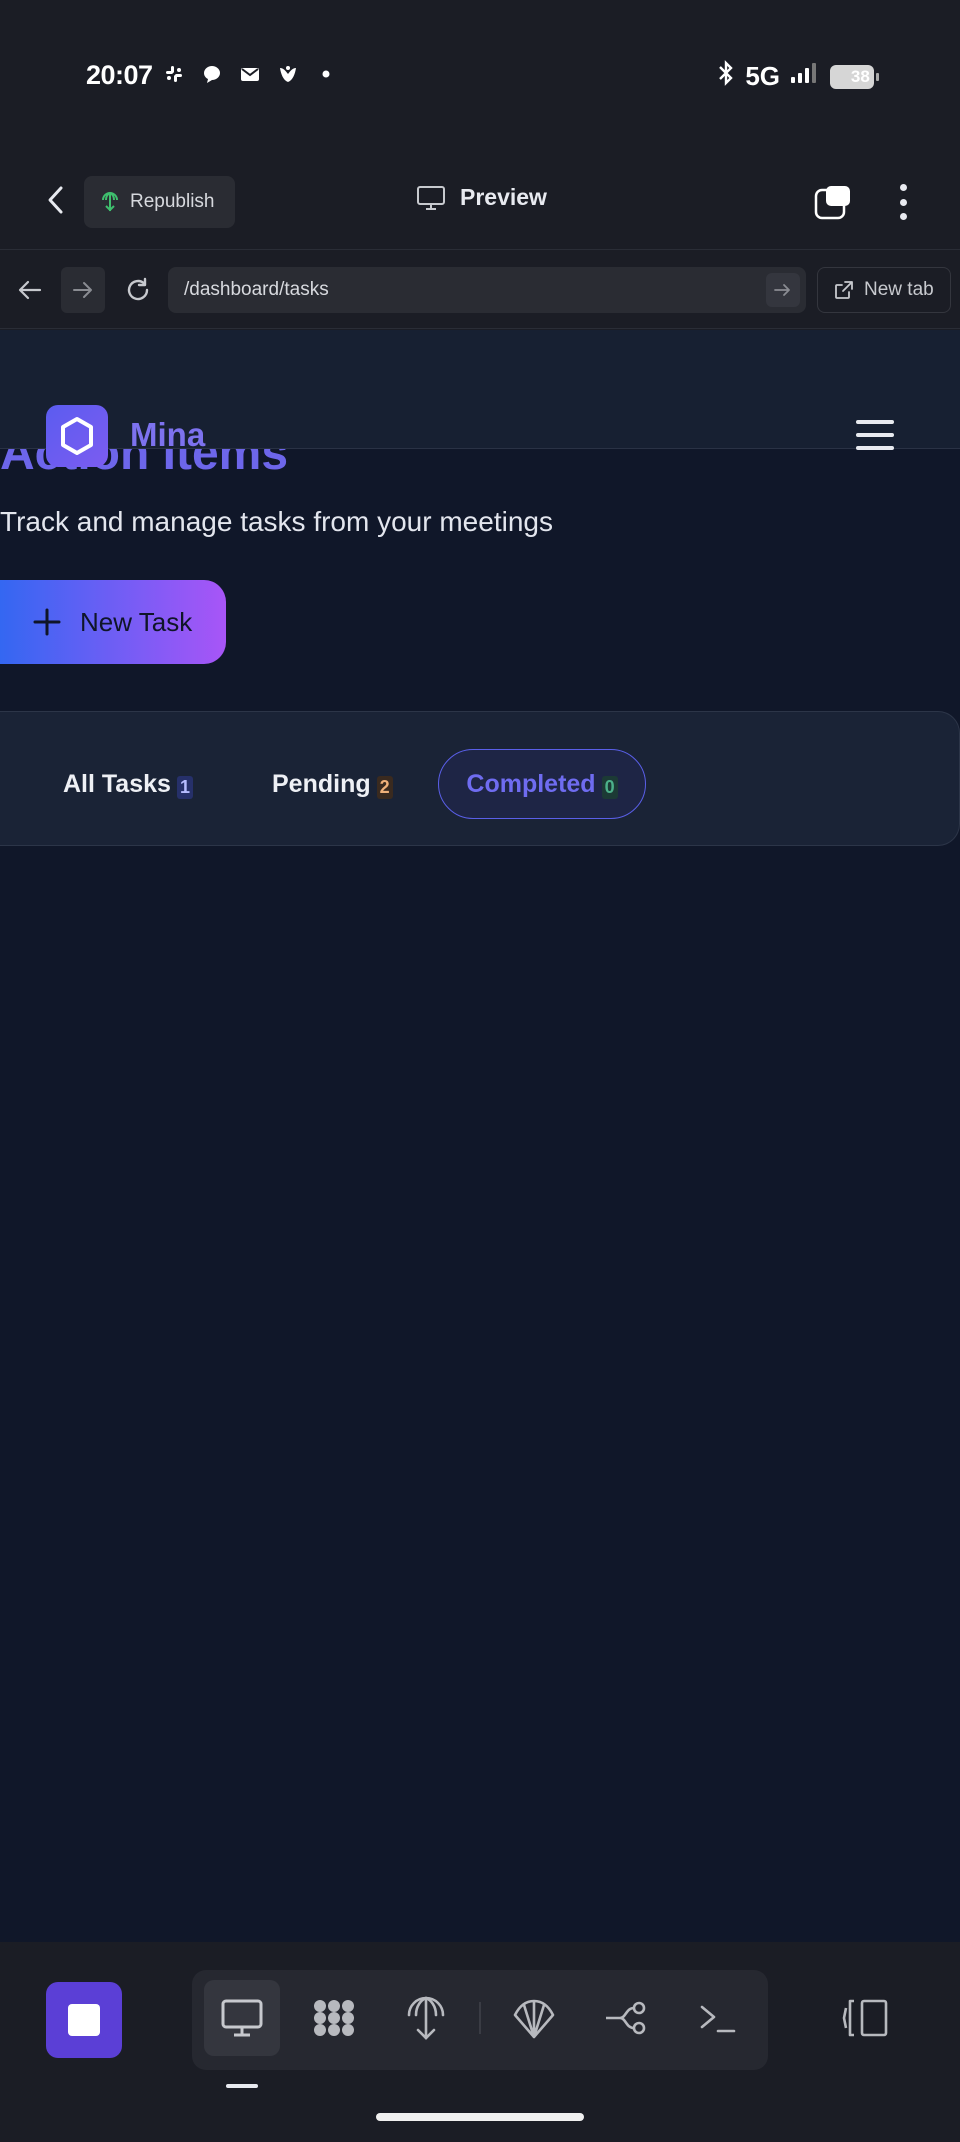 The height and width of the screenshot is (2142, 960). What do you see at coordinates (480, 398) in the screenshot?
I see `site-navbar: Mina` at bounding box center [480, 398].